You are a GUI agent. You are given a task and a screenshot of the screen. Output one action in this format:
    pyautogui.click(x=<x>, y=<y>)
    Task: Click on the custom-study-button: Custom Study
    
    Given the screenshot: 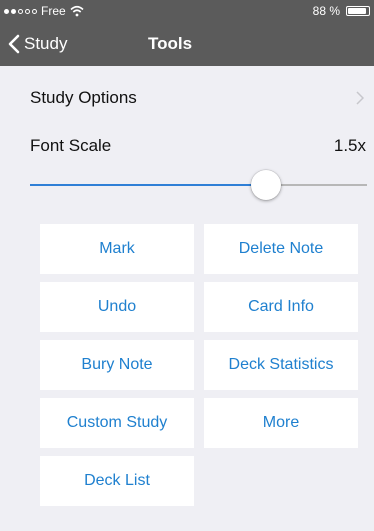 What is the action you would take?
    pyautogui.click(x=117, y=423)
    